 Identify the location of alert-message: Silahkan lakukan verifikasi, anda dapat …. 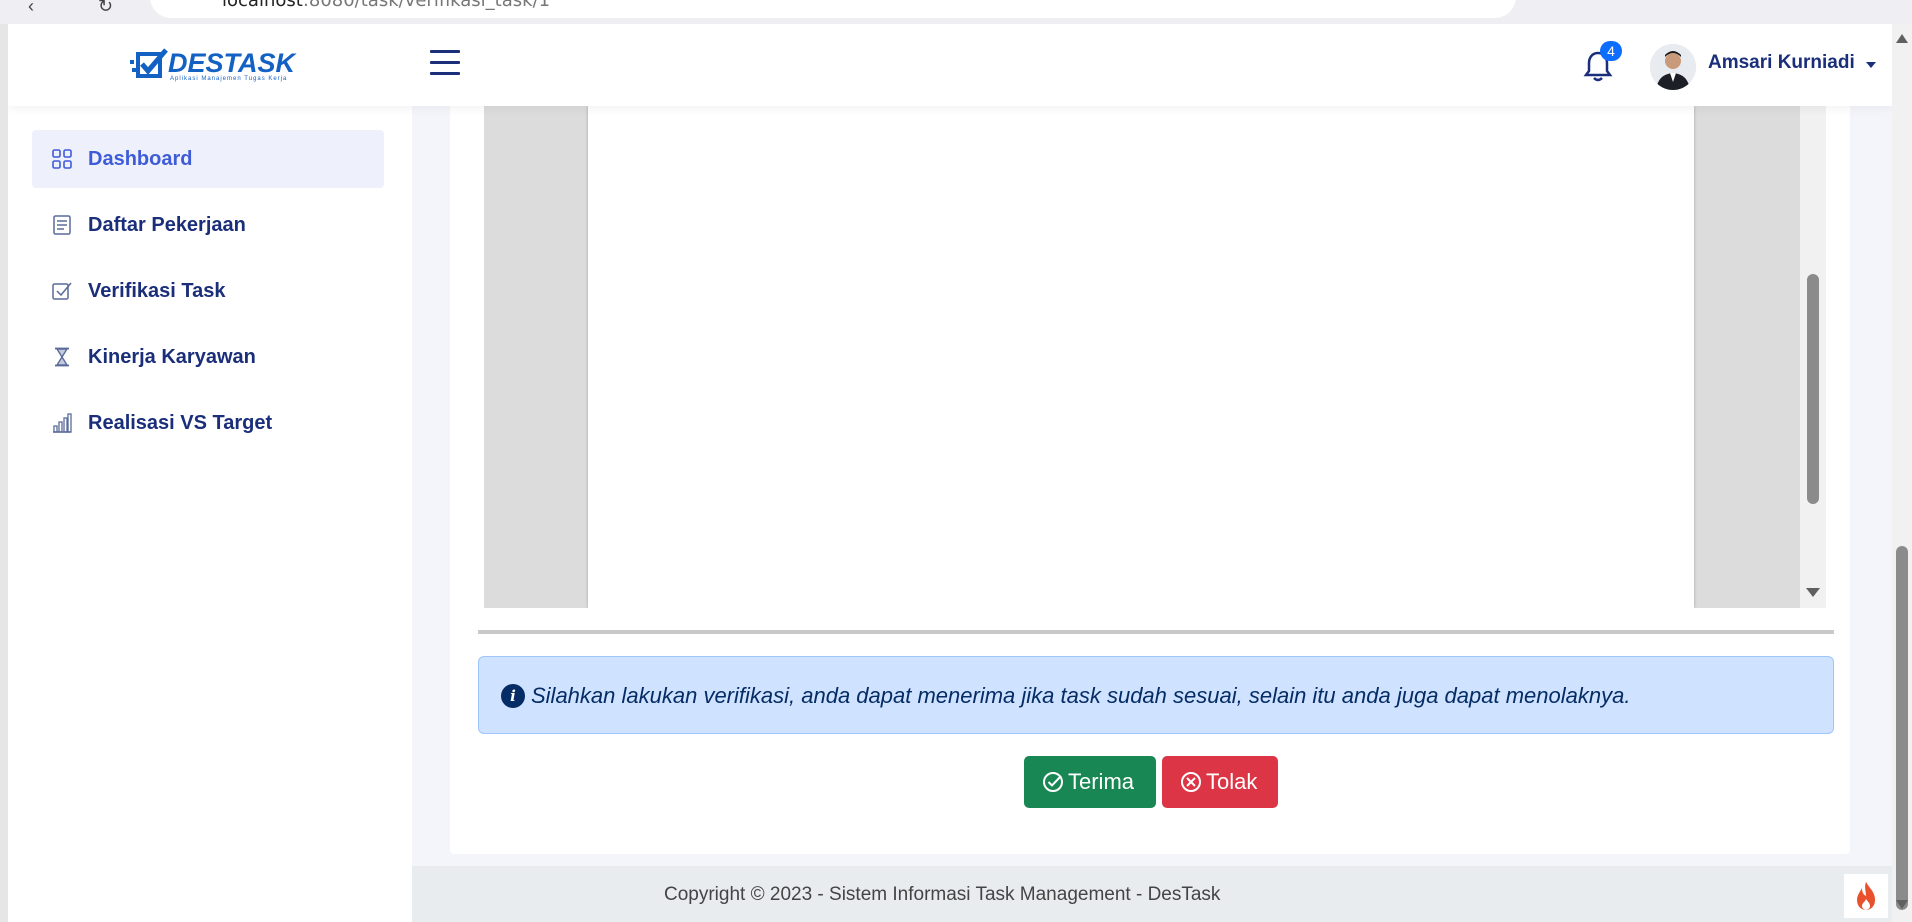
(1081, 695).